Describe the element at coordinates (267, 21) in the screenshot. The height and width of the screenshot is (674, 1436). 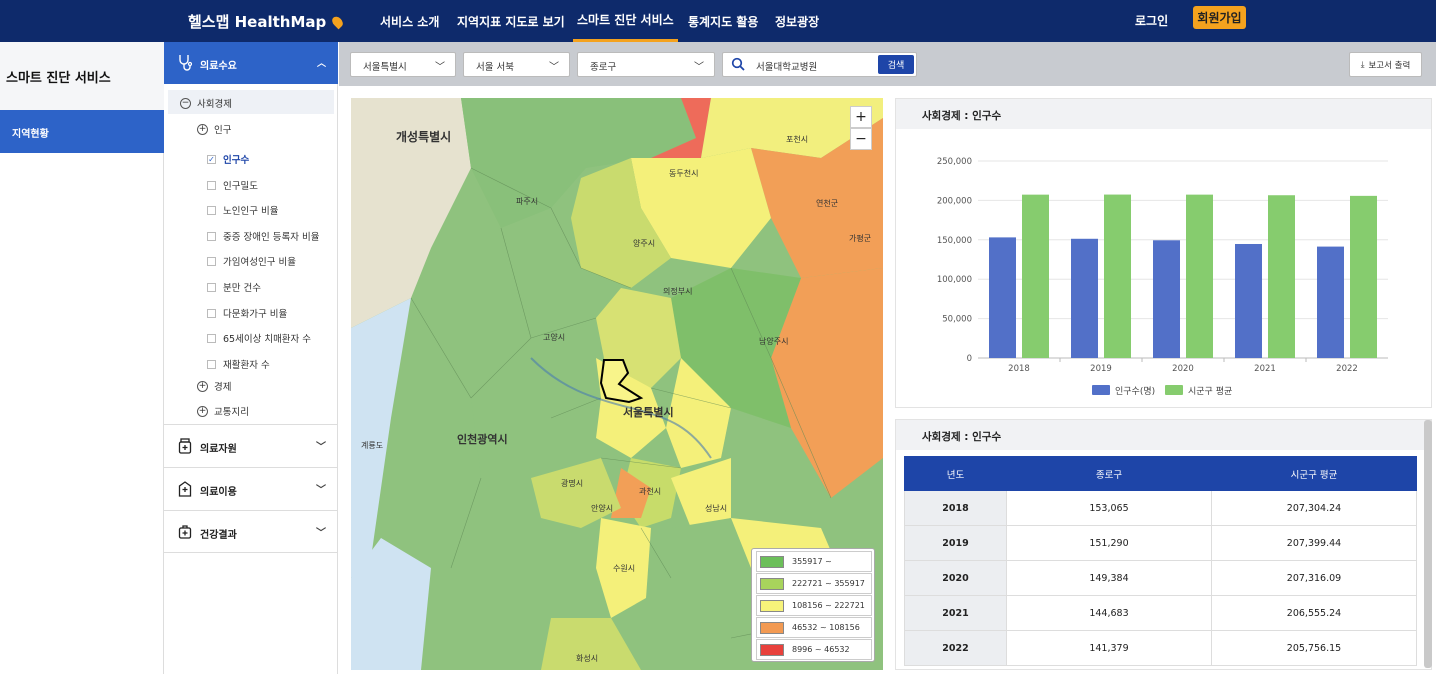
I see `logo: 헬스맵 HealthMap` at that location.